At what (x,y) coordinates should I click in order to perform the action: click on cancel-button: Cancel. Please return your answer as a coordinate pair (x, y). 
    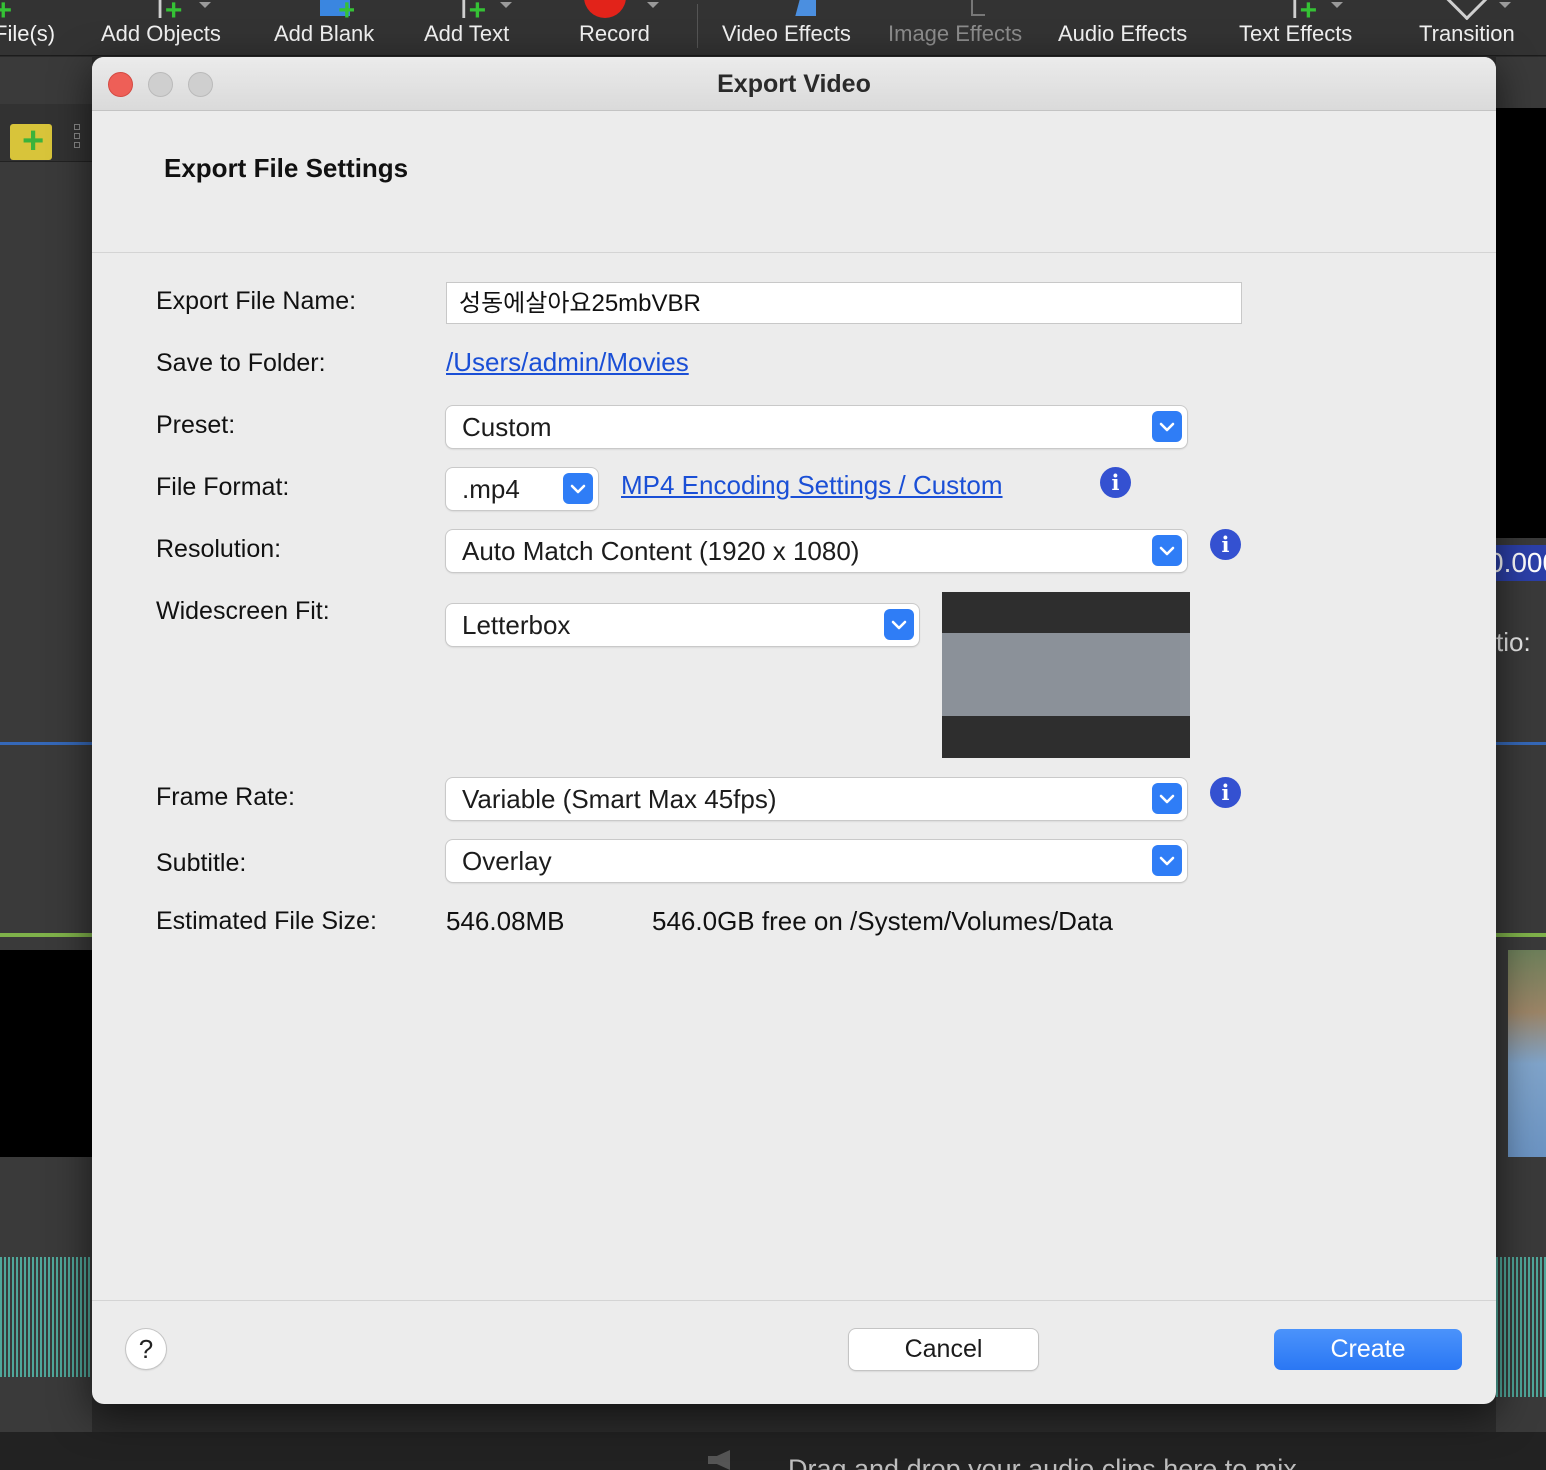
    Looking at the image, I should click on (943, 1349).